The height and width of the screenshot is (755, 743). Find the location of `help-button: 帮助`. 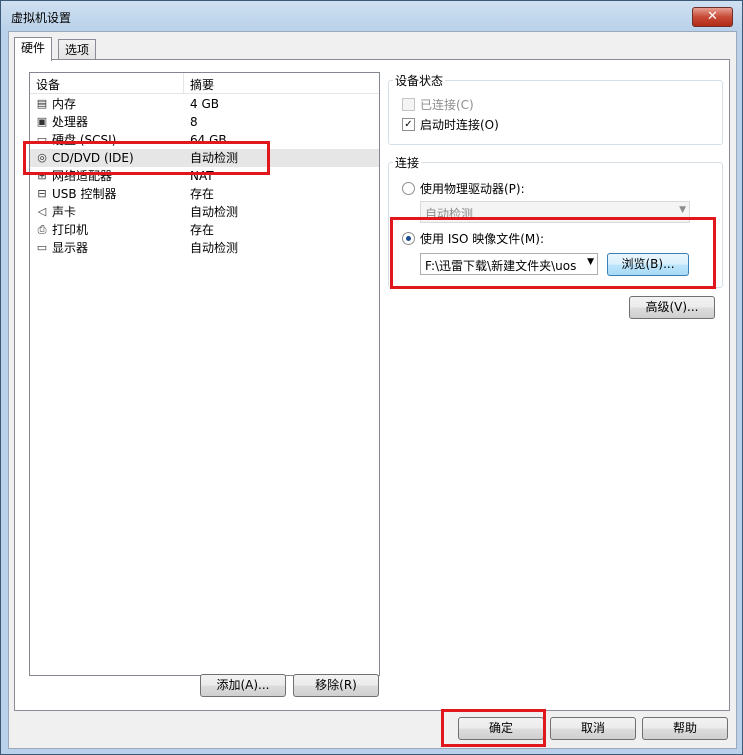

help-button: 帮助 is located at coordinates (685, 728).